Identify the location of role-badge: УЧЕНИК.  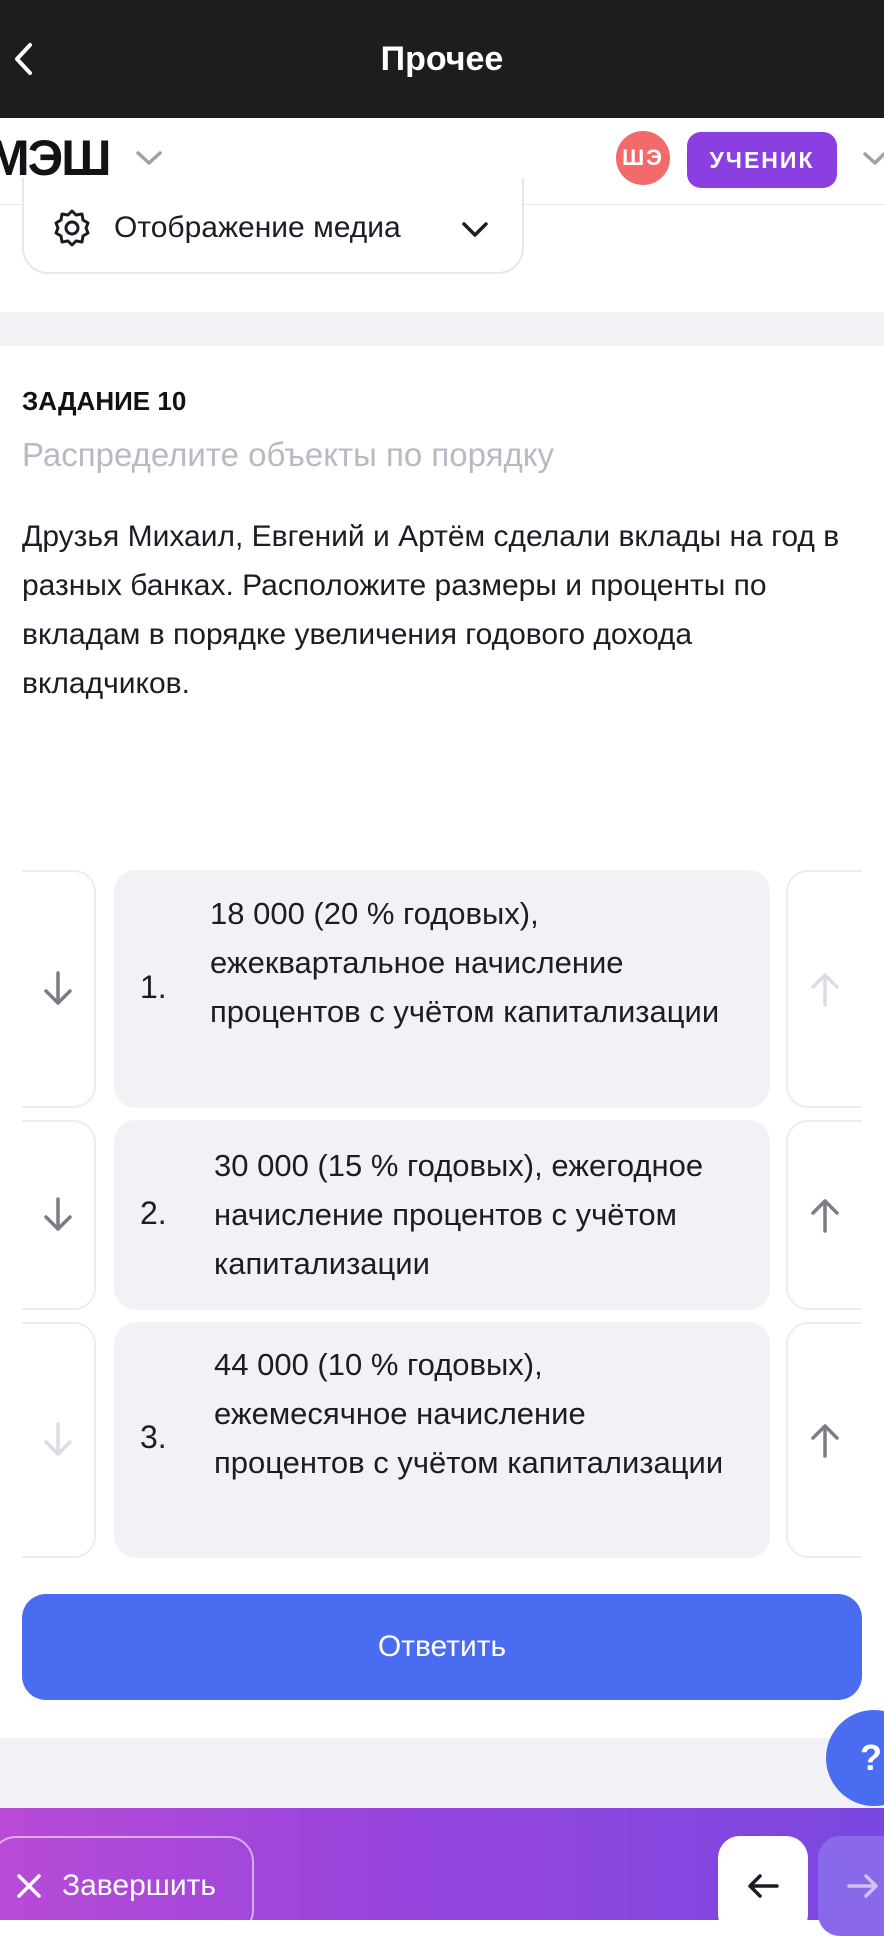
(762, 160).